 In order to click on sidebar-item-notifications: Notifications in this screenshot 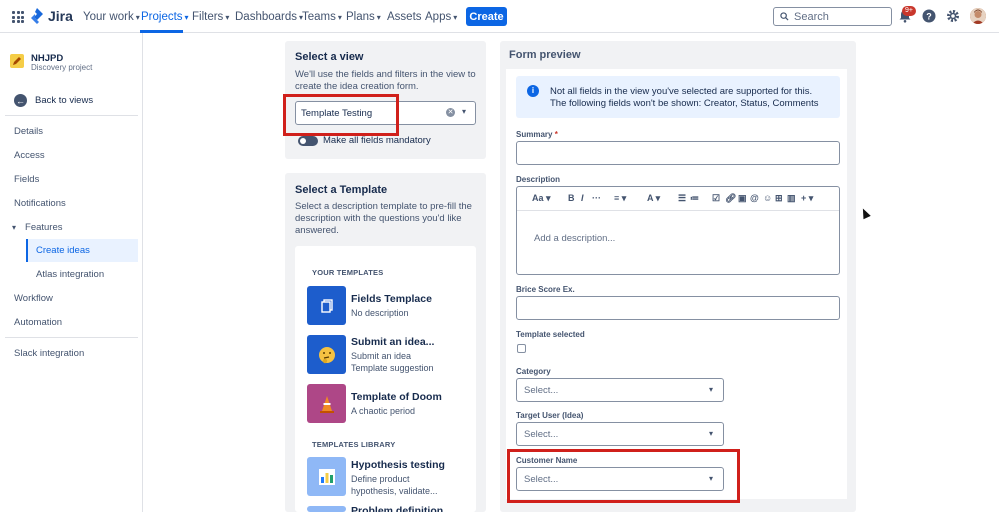, I will do `click(40, 203)`.